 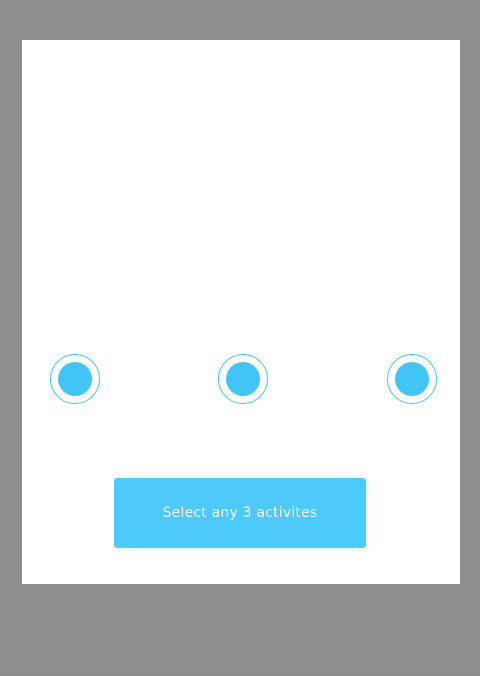 I want to click on select-activities-button: Select any 3 activites, so click(x=240, y=513).